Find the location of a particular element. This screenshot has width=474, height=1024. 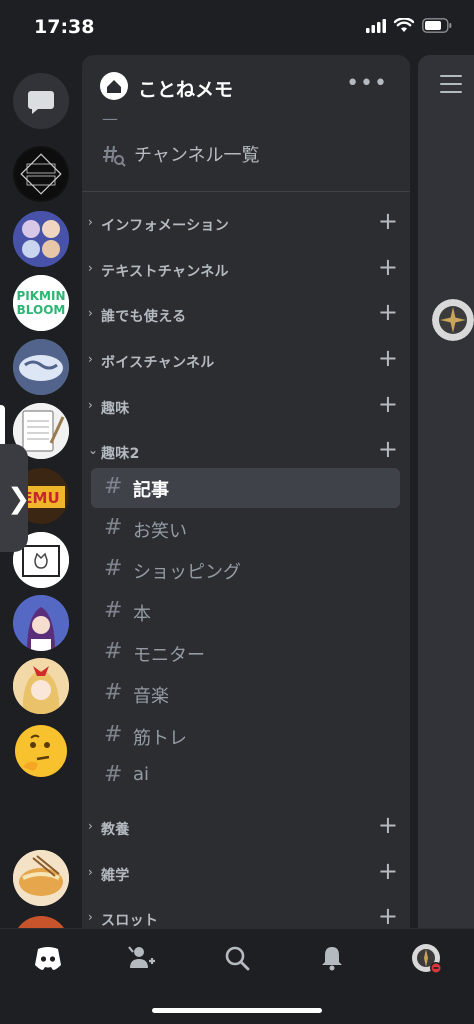

divider is located at coordinates (246, 191).